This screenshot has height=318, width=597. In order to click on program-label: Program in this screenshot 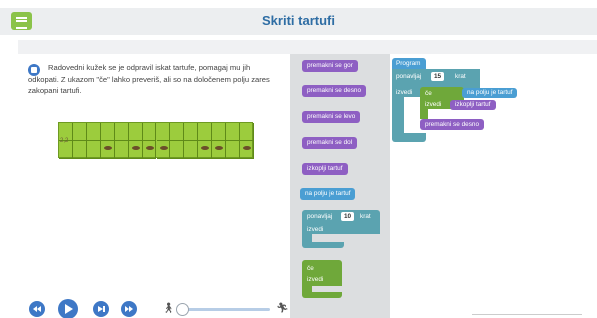, I will do `click(408, 63)`.